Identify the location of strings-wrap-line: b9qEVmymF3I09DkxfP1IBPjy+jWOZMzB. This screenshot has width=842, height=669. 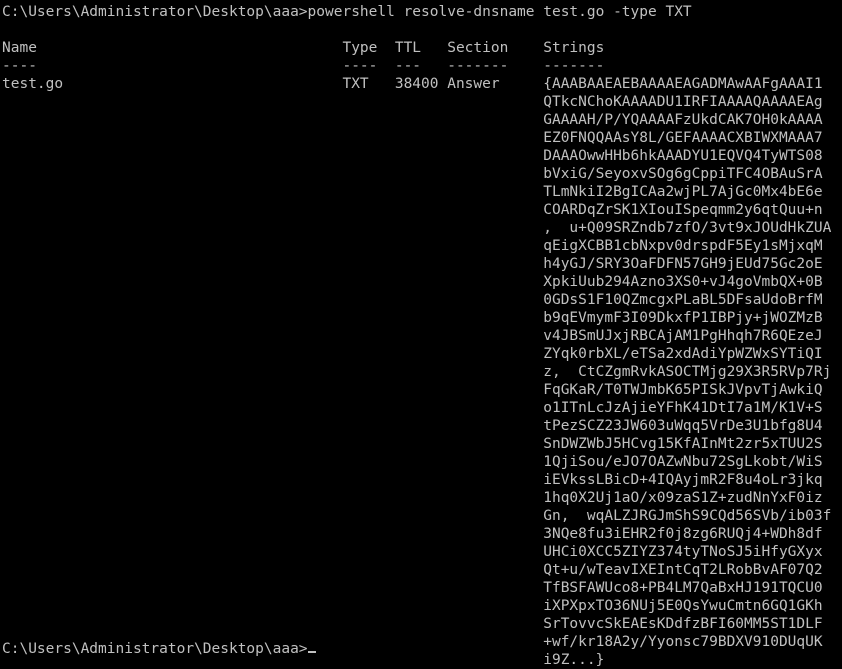
(412, 318).